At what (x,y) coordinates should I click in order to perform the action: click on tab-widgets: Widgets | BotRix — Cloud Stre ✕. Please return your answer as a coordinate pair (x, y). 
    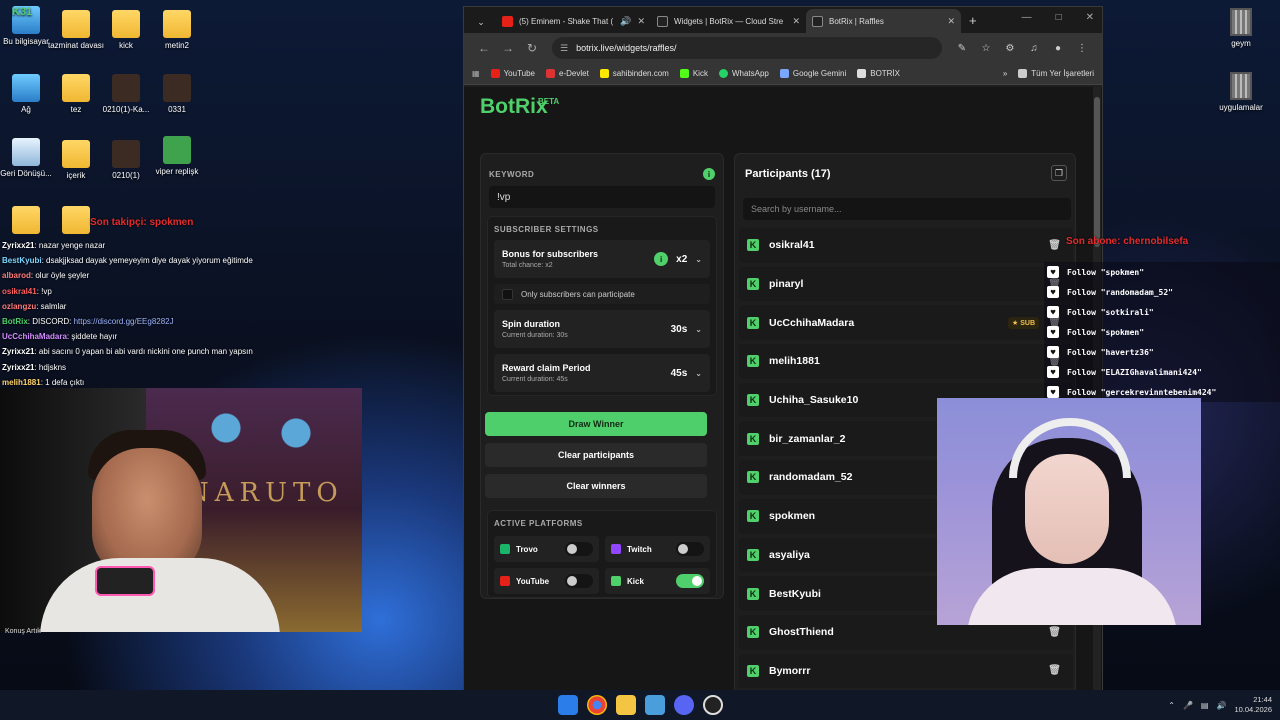
    Looking at the image, I should click on (728, 21).